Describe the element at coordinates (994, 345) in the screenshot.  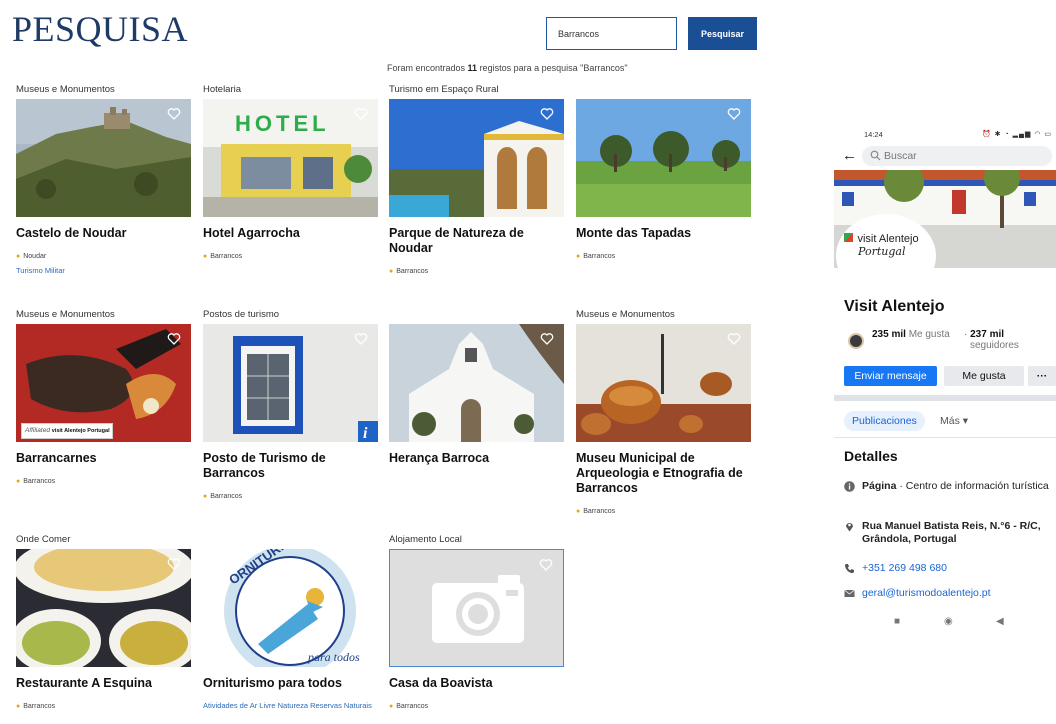
I see `followers-label: seguidores` at that location.